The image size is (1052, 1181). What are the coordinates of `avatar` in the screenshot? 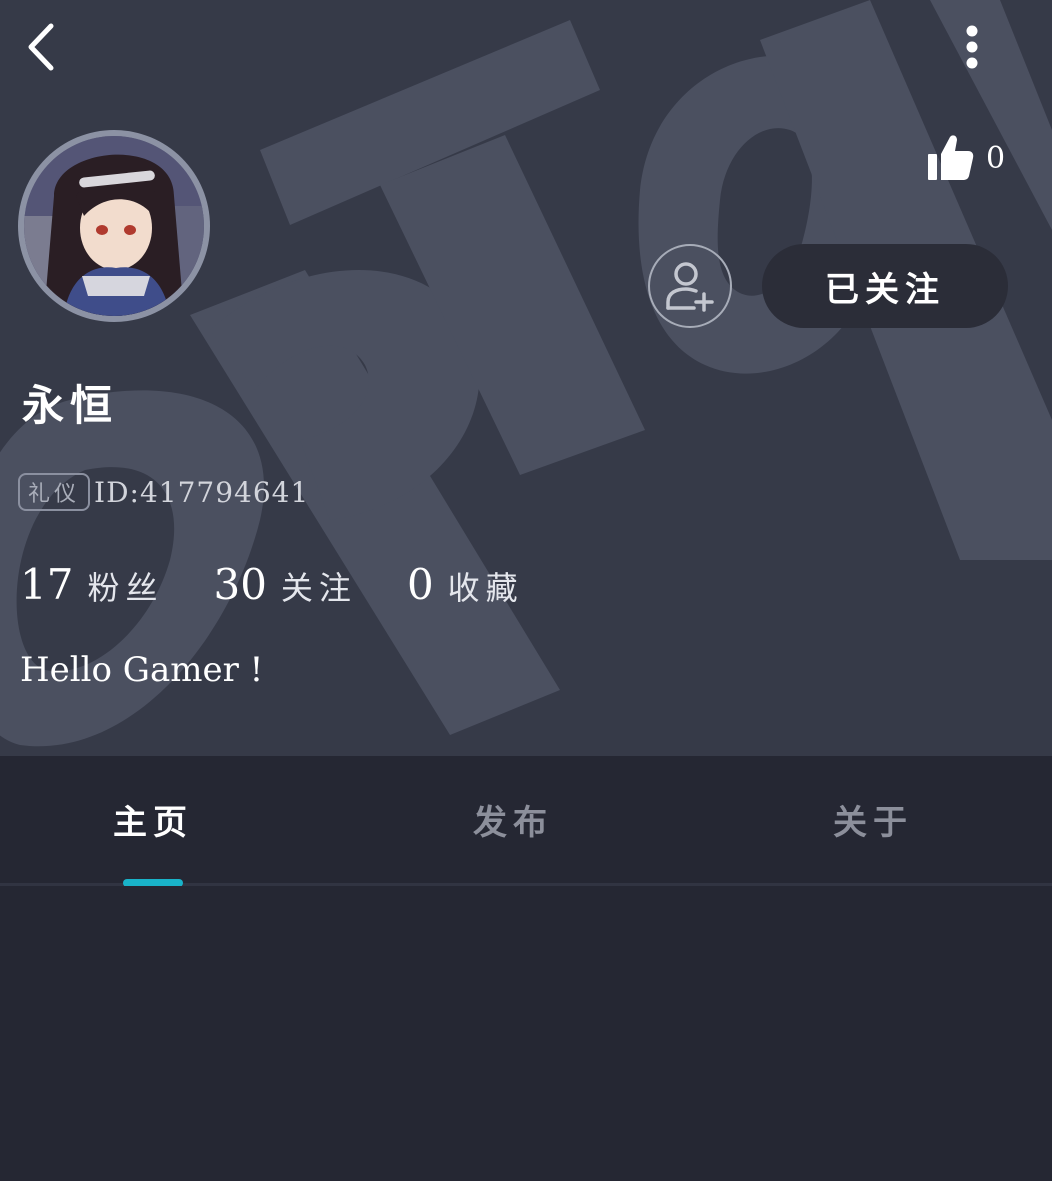 It's located at (114, 226).